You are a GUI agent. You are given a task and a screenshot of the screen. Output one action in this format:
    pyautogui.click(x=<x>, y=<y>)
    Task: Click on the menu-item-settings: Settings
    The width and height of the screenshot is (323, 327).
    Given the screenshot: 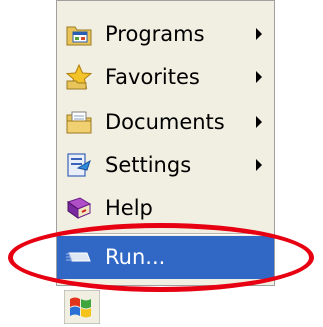 What is the action you would take?
    pyautogui.click(x=165, y=165)
    